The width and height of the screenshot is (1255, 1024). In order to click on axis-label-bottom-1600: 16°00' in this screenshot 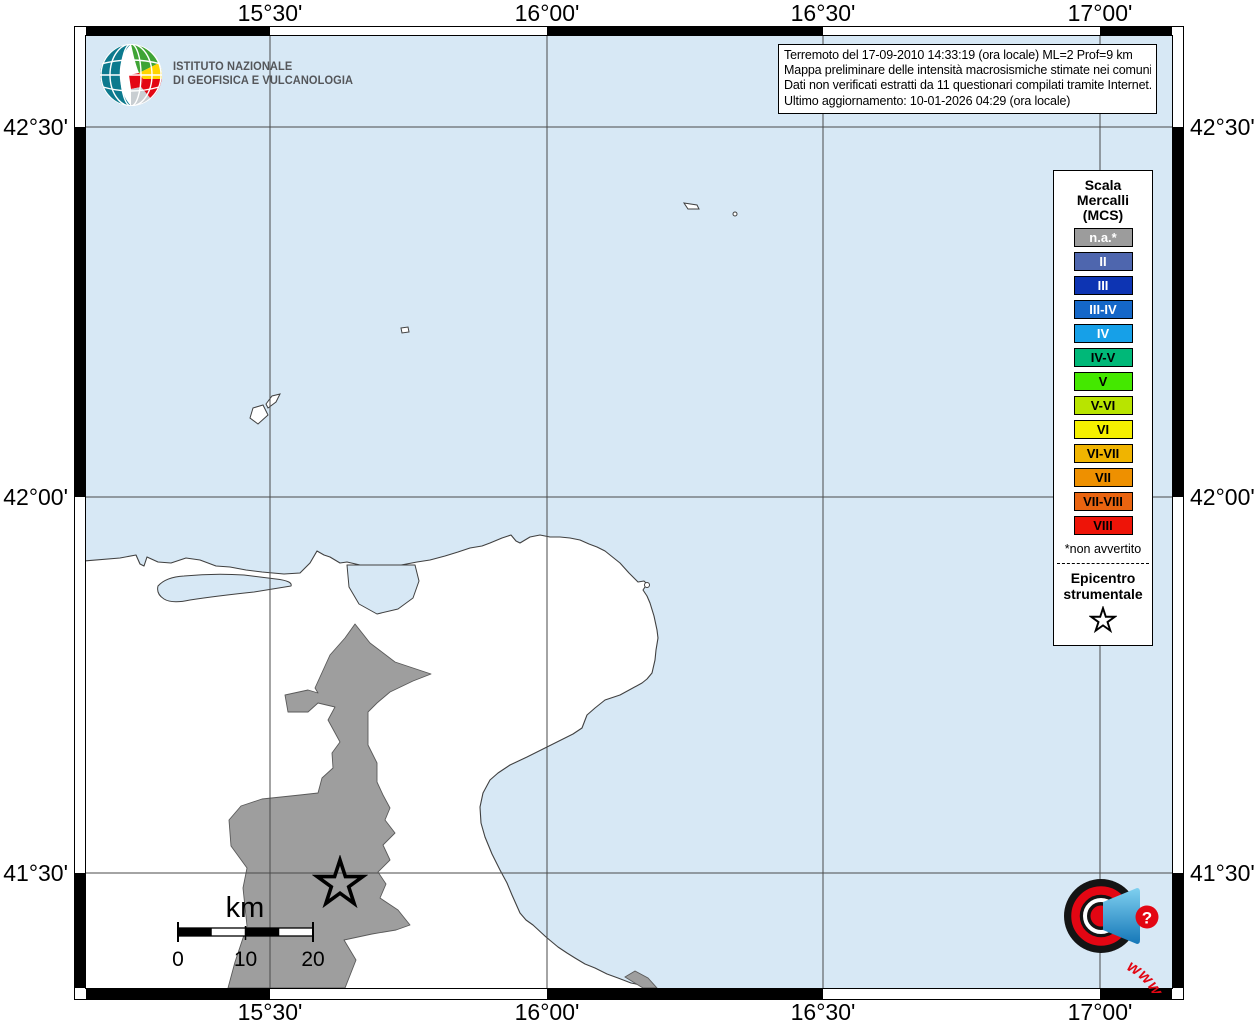, I will do `click(547, 1011)`.